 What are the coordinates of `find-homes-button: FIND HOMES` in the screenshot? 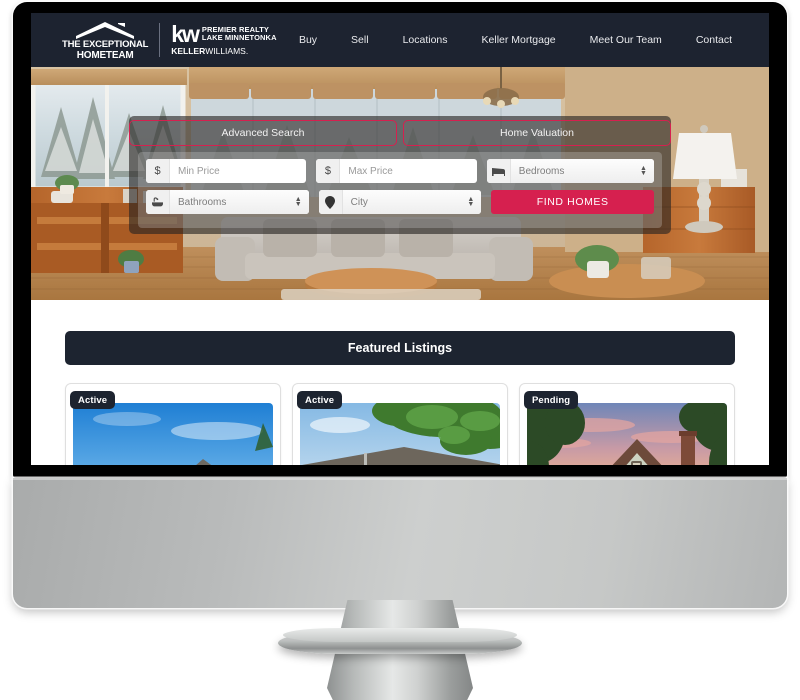 It's located at (573, 202).